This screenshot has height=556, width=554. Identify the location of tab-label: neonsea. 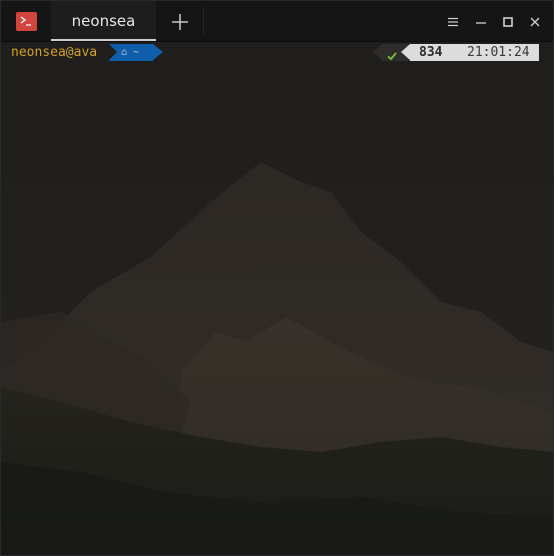
(103, 21).